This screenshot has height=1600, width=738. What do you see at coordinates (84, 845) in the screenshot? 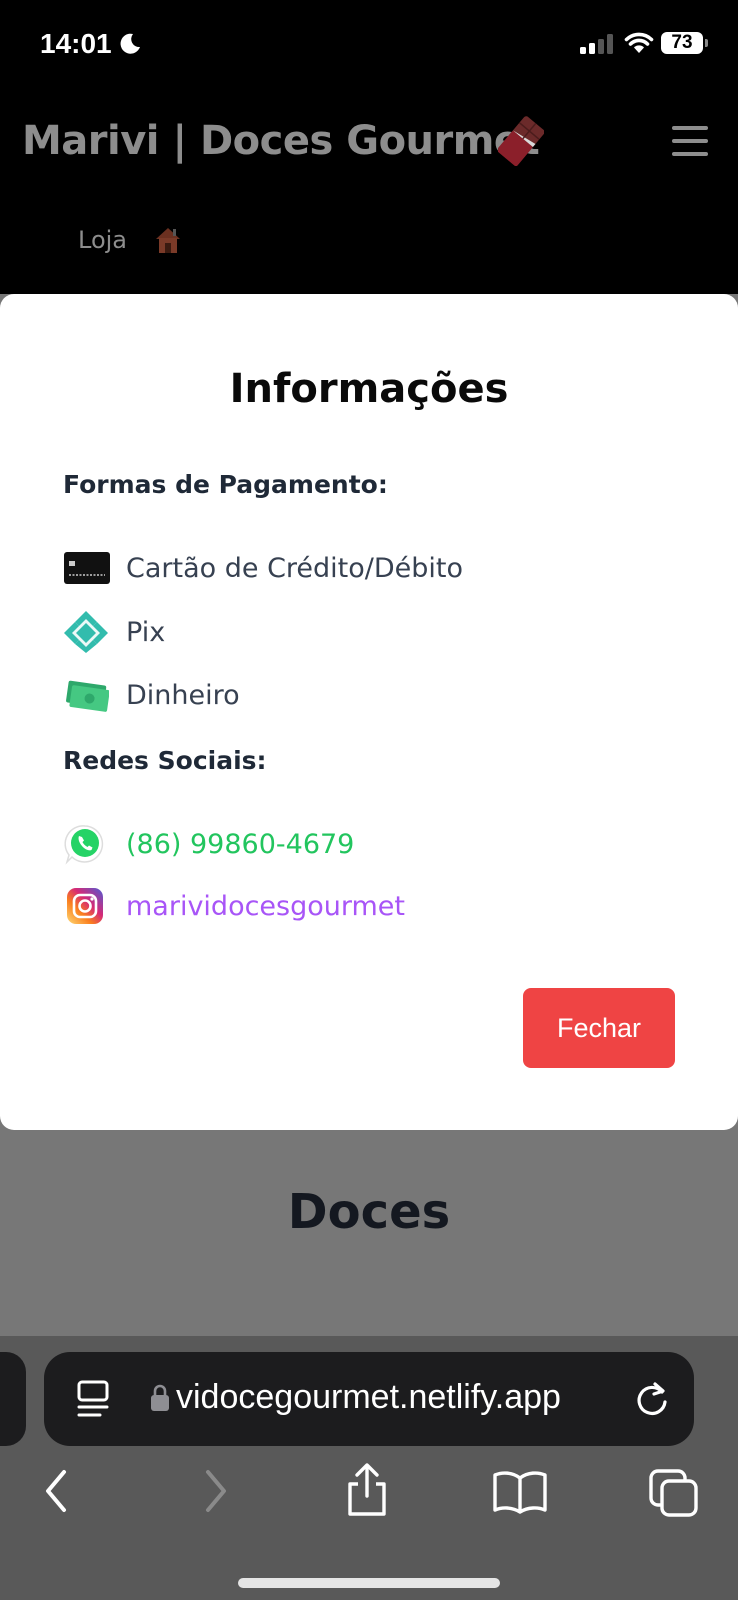
I see `whatsapp-icon` at bounding box center [84, 845].